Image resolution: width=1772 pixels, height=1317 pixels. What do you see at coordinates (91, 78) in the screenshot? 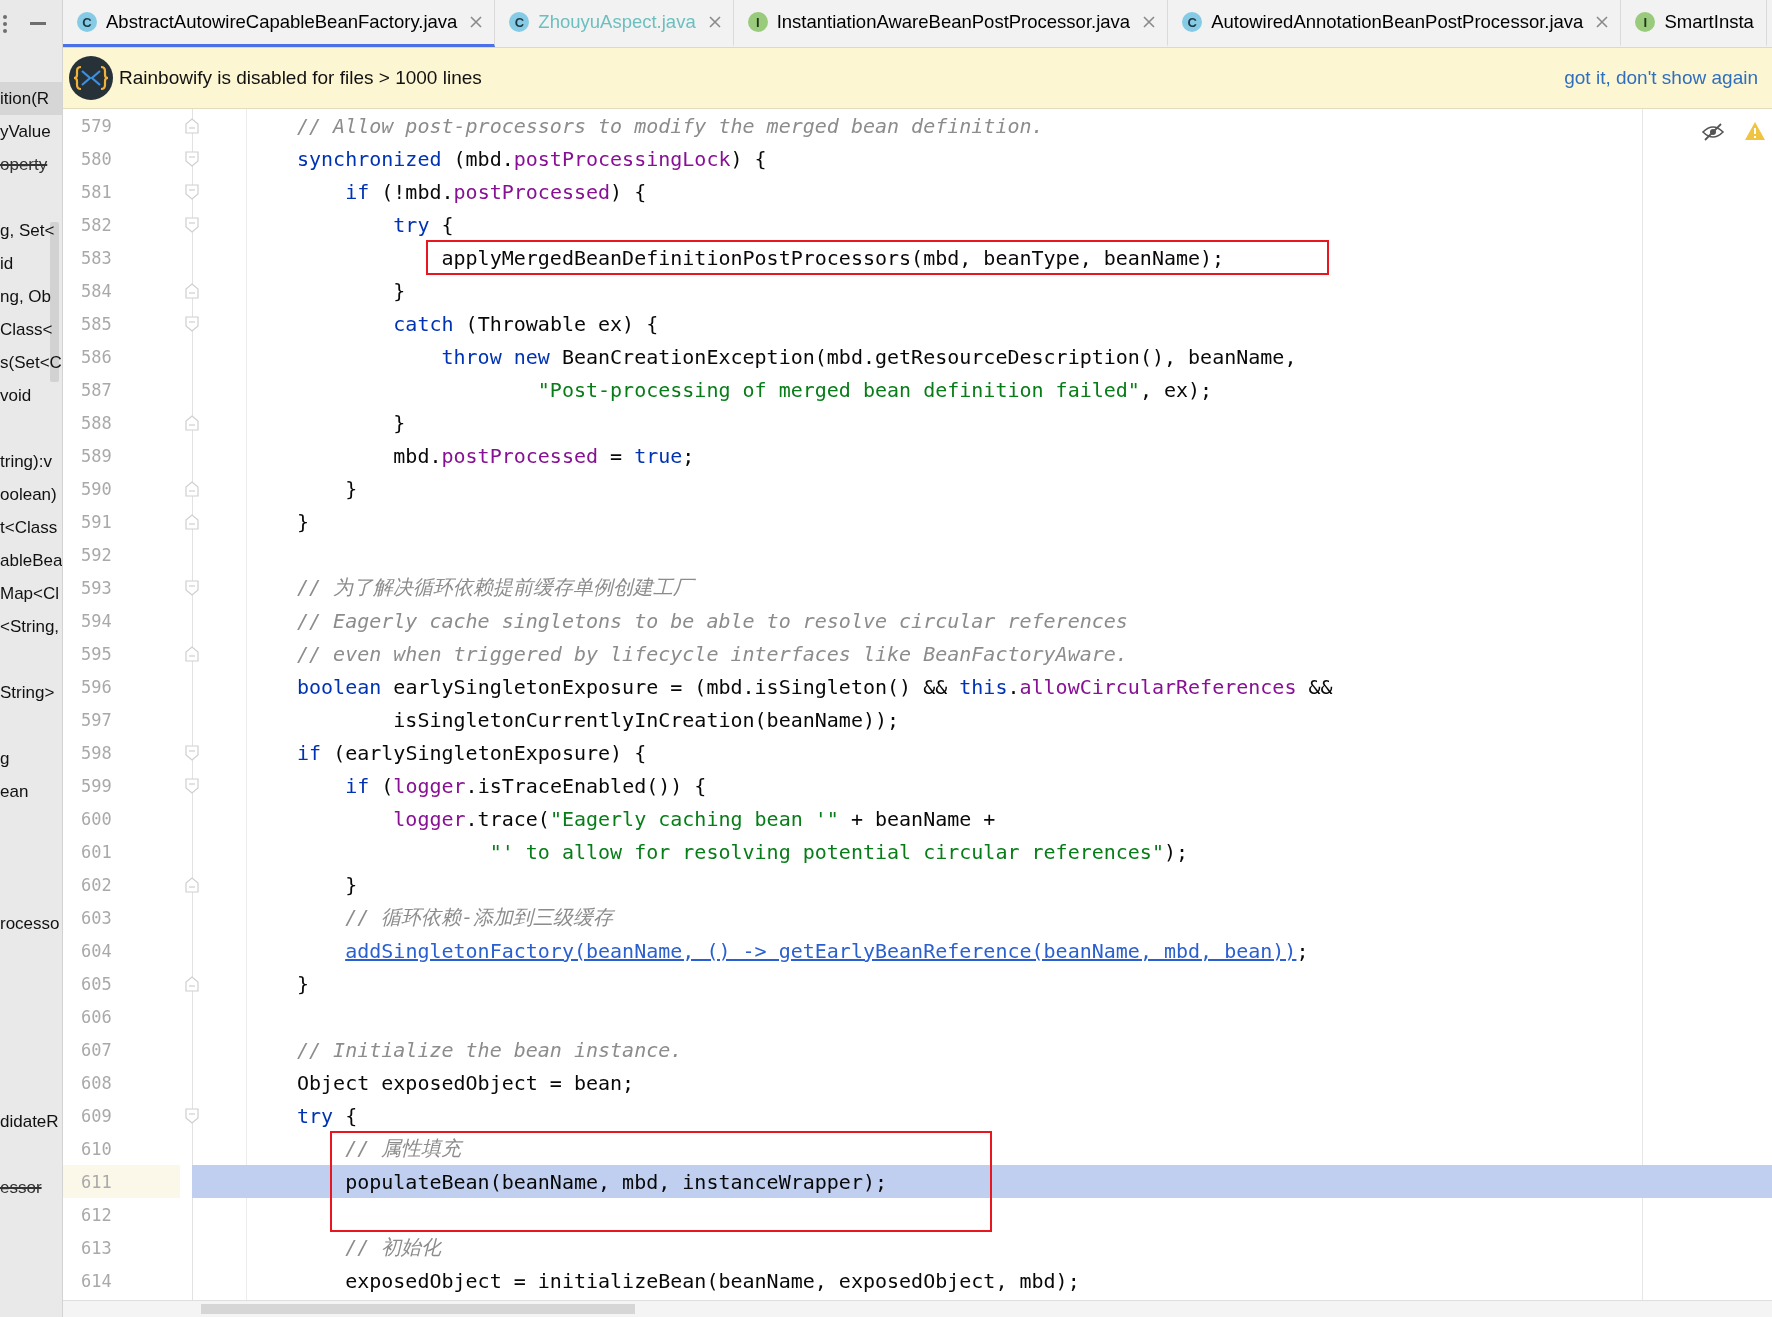
I see `plugin-logo-icon` at bounding box center [91, 78].